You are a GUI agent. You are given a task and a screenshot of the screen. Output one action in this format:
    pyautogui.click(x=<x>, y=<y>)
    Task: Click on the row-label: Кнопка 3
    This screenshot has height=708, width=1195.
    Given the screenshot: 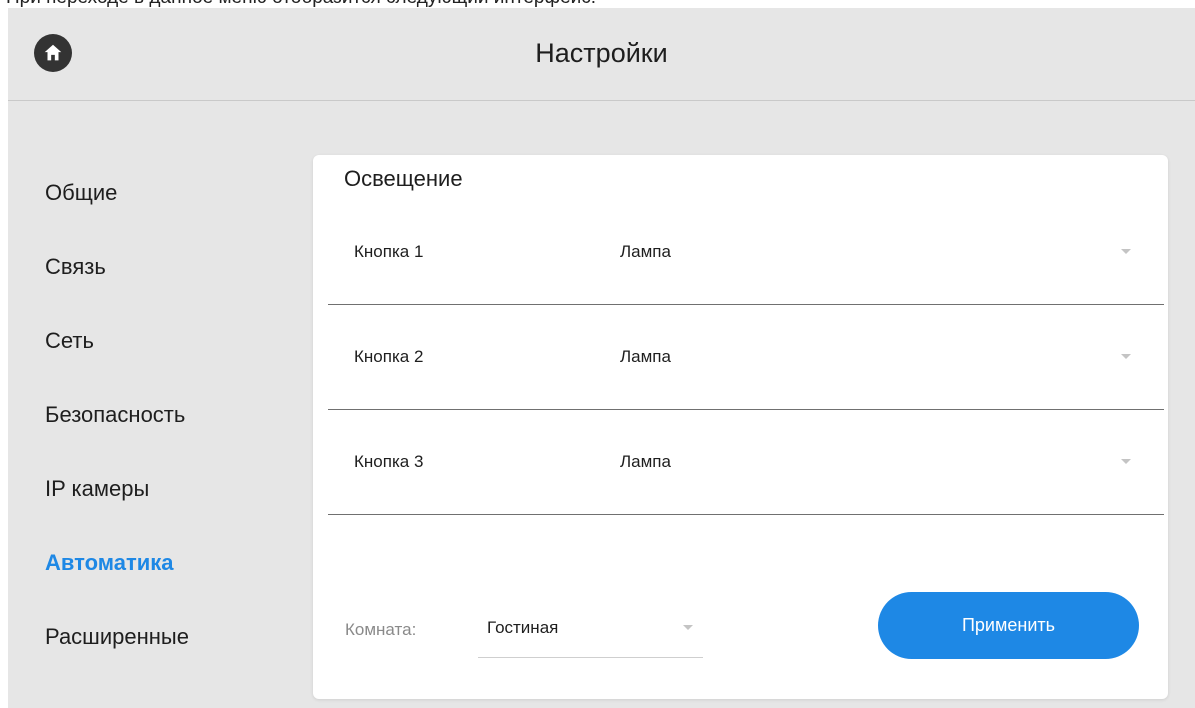 What is the action you would take?
    pyautogui.click(x=389, y=461)
    